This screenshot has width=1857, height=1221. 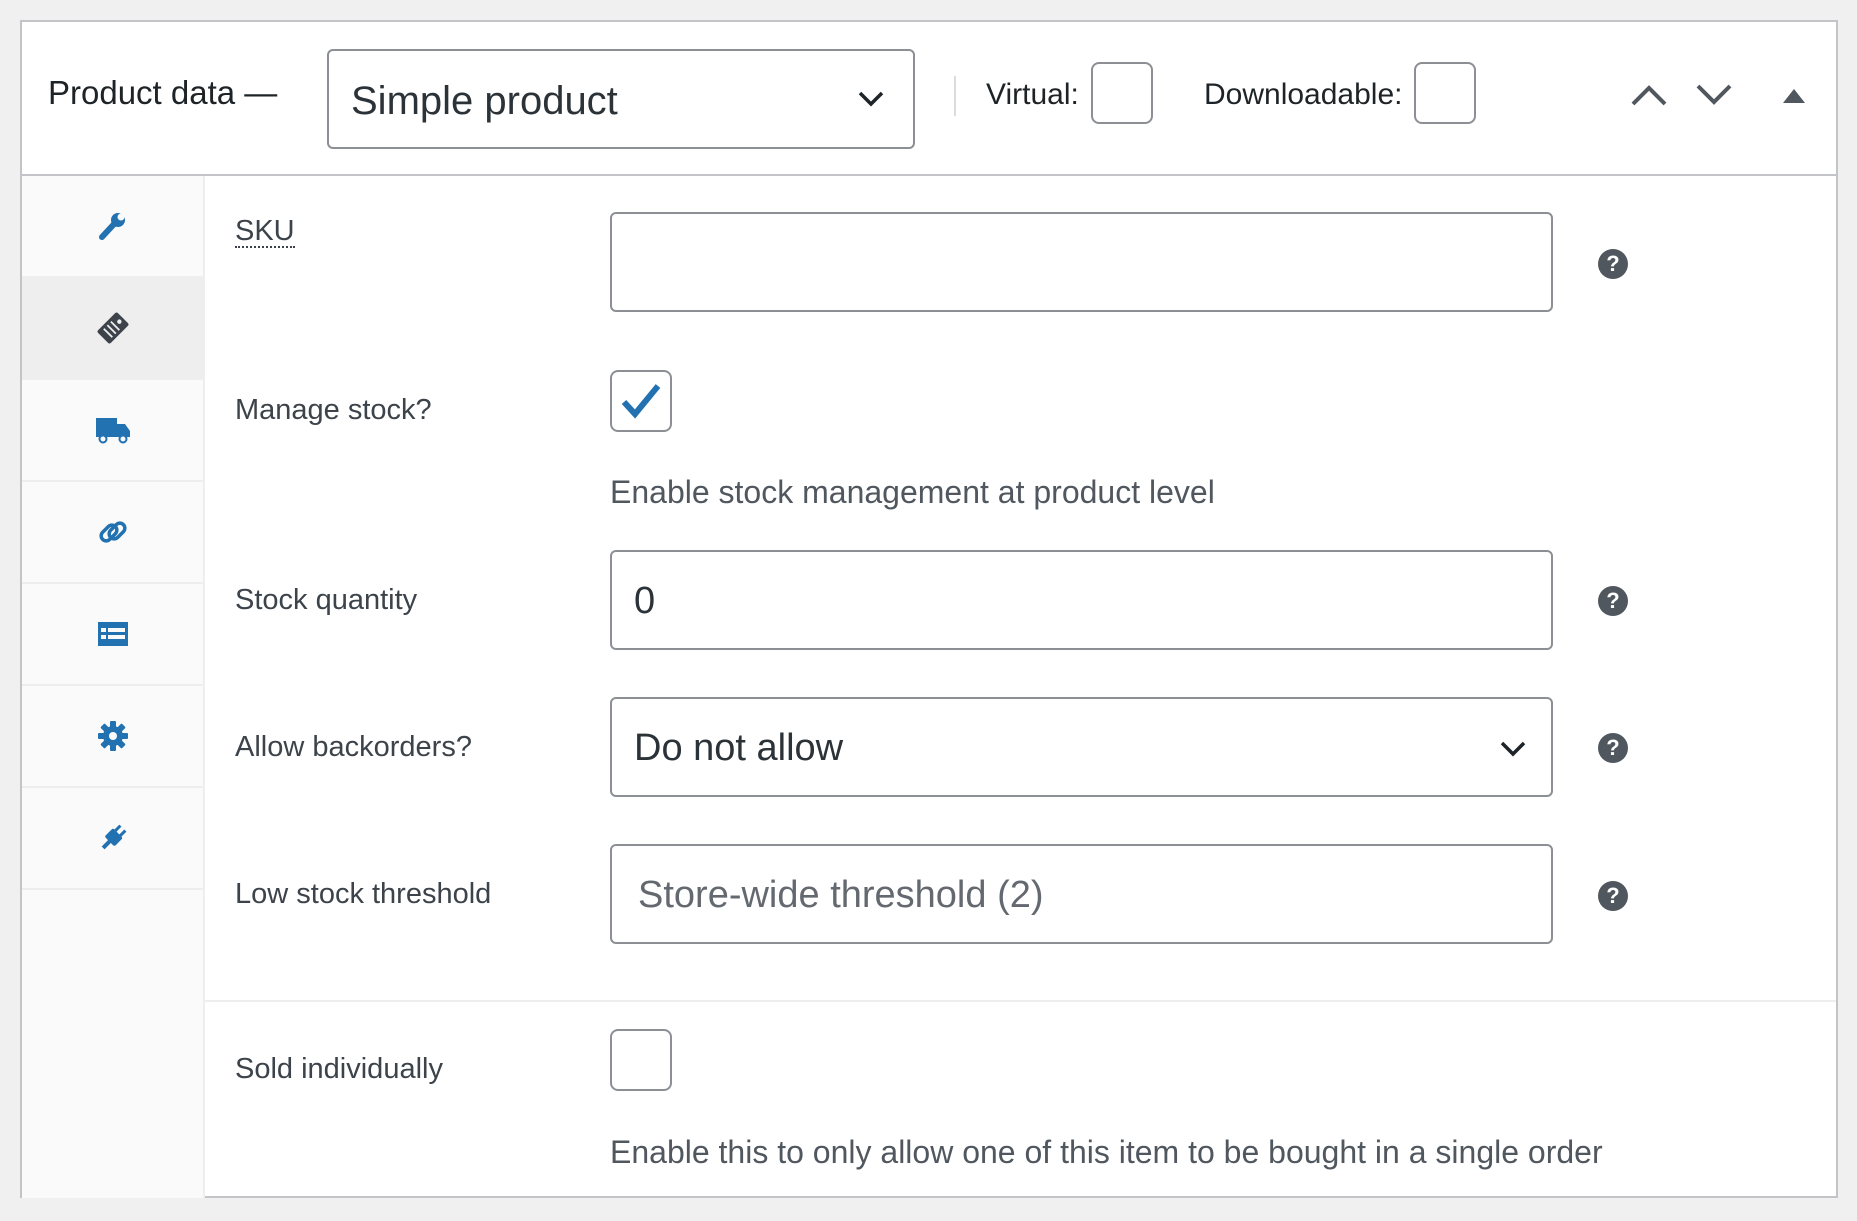 What do you see at coordinates (912, 492) in the screenshot?
I see `manage-stock-description: Enable stock management at product level` at bounding box center [912, 492].